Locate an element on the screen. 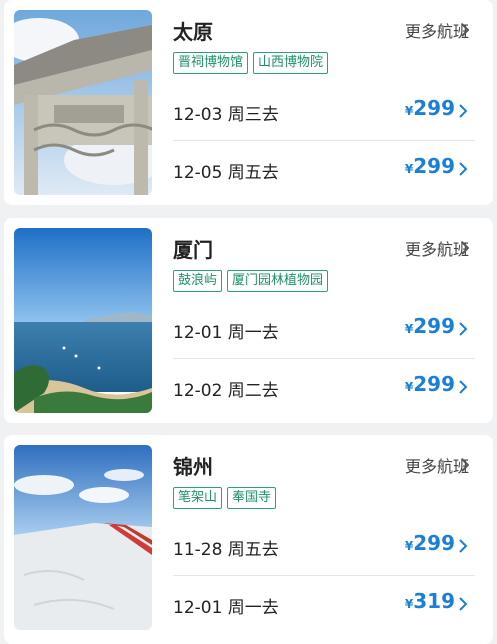 The width and height of the screenshot is (497, 644). attraction-tag: 厦门园林植物园 is located at coordinates (278, 281).